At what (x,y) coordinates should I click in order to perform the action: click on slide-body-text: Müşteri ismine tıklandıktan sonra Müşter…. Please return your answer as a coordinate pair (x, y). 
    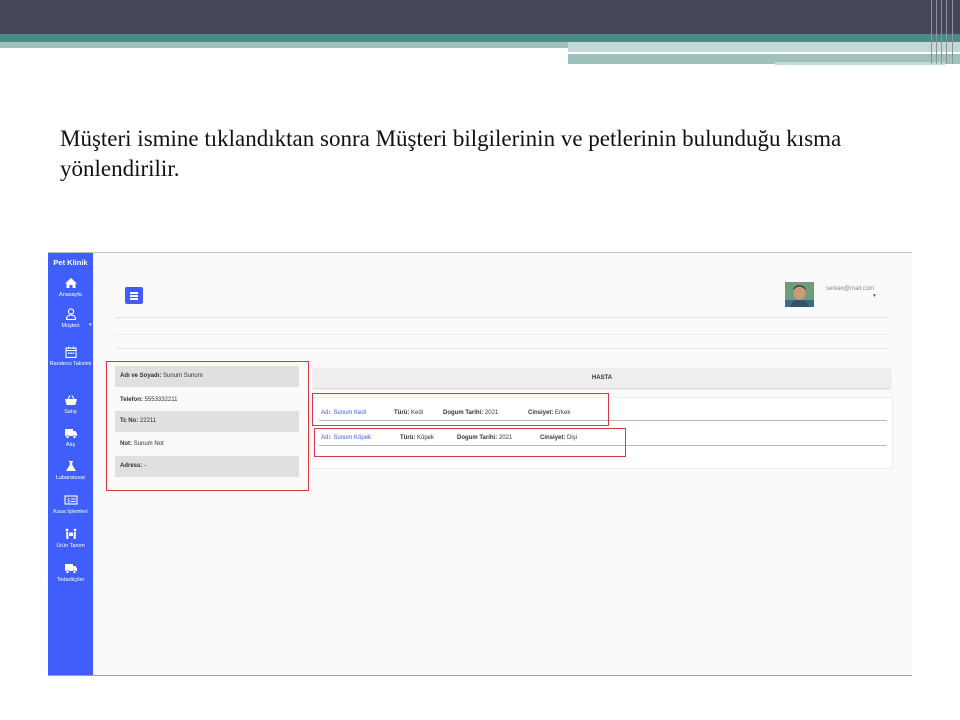
    Looking at the image, I should click on (451, 153).